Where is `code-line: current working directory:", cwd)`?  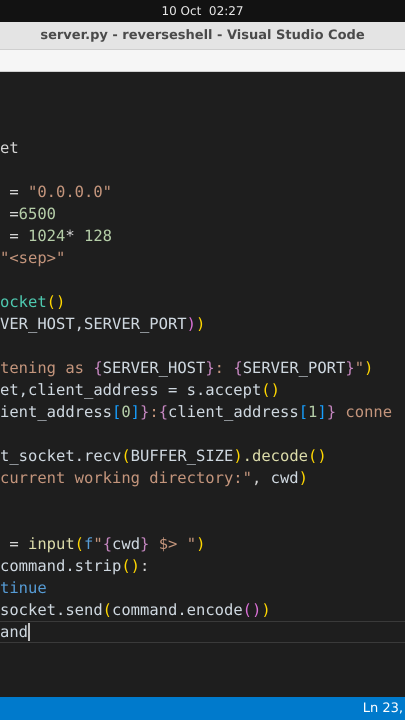 code-line: current working directory:", cwd) is located at coordinates (154, 478).